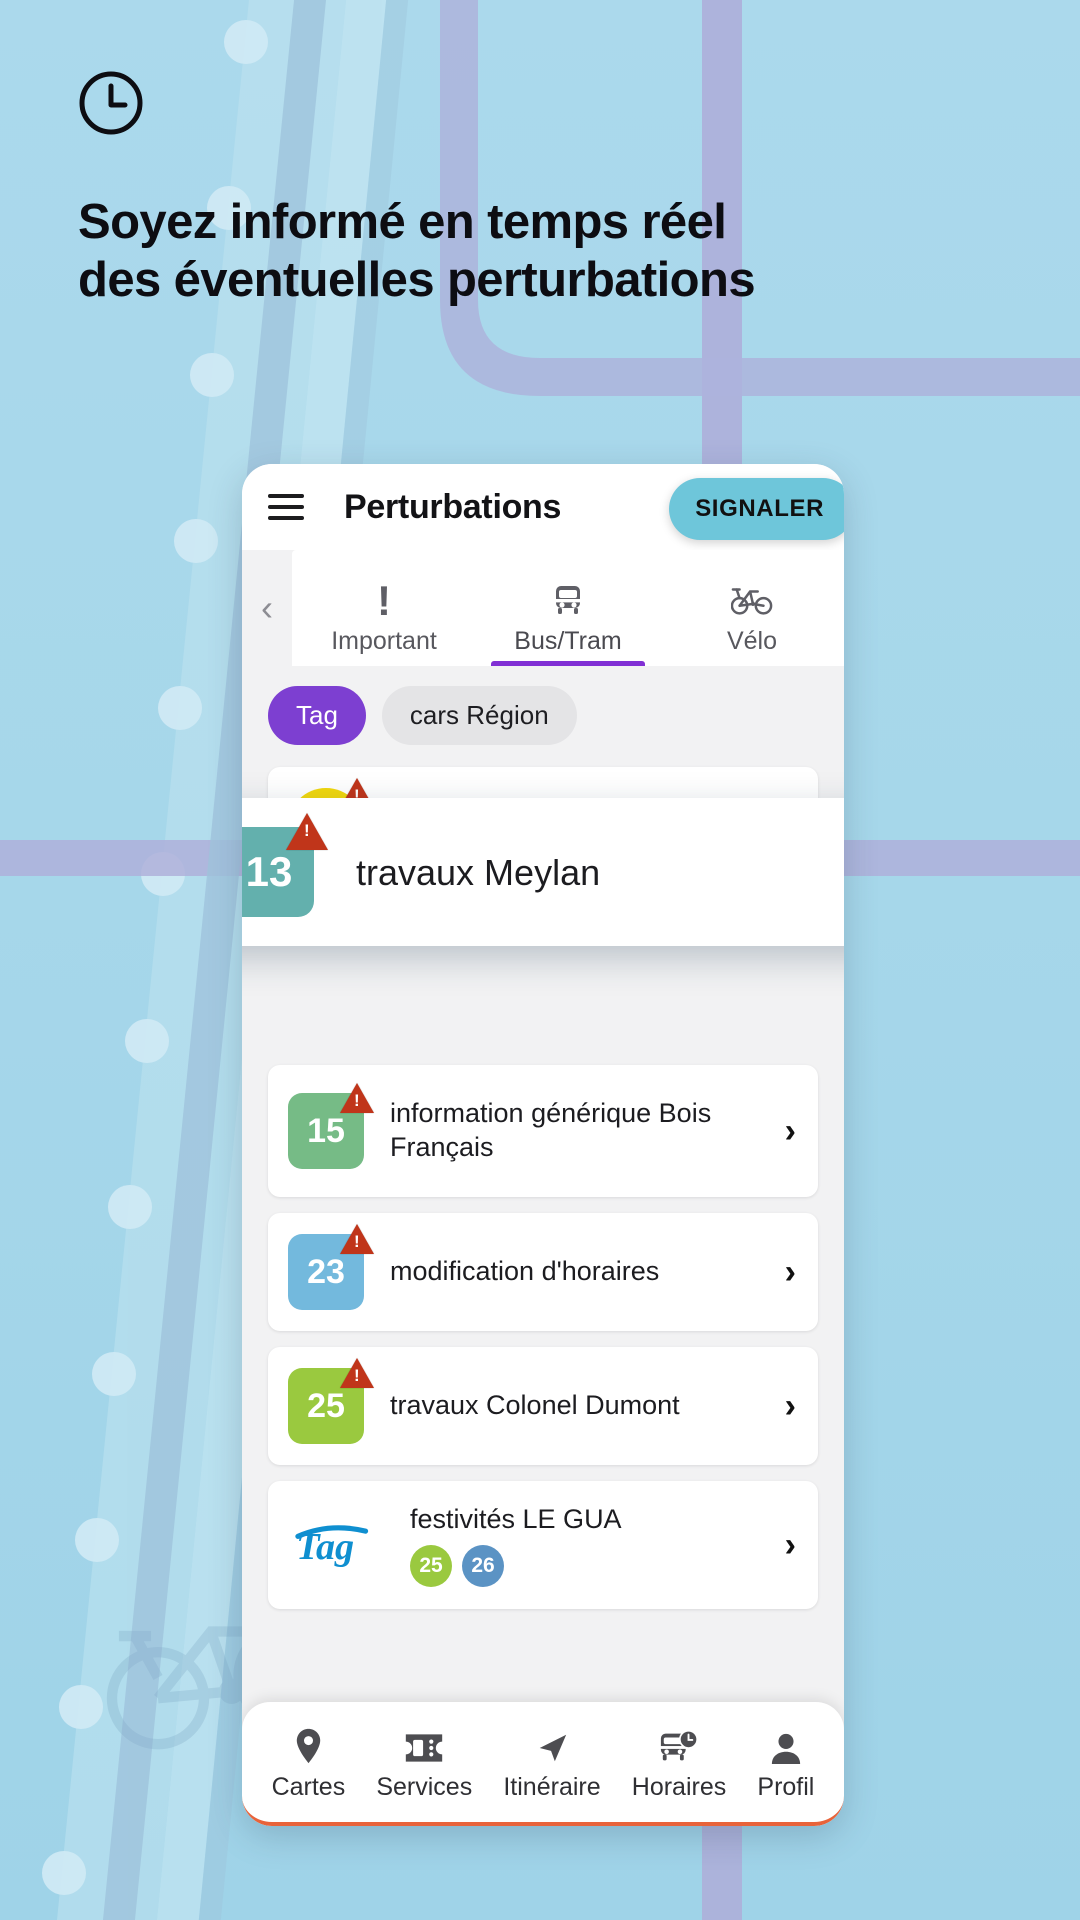 The height and width of the screenshot is (1920, 1080). I want to click on network-row-body: festivités LE GUA 25 26, so click(585, 1545).